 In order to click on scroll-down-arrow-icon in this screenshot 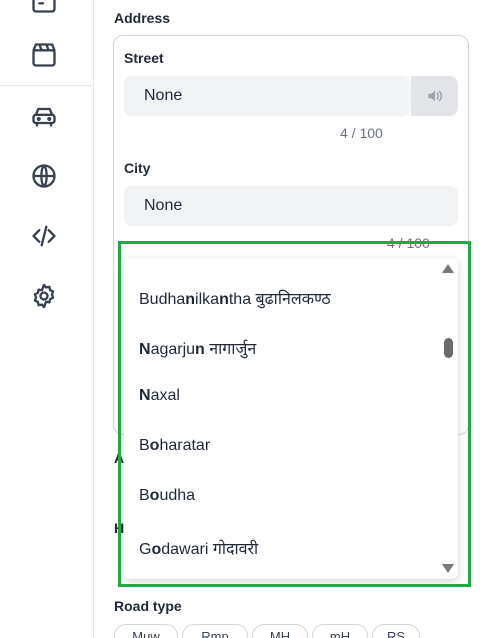, I will do `click(448, 568)`.